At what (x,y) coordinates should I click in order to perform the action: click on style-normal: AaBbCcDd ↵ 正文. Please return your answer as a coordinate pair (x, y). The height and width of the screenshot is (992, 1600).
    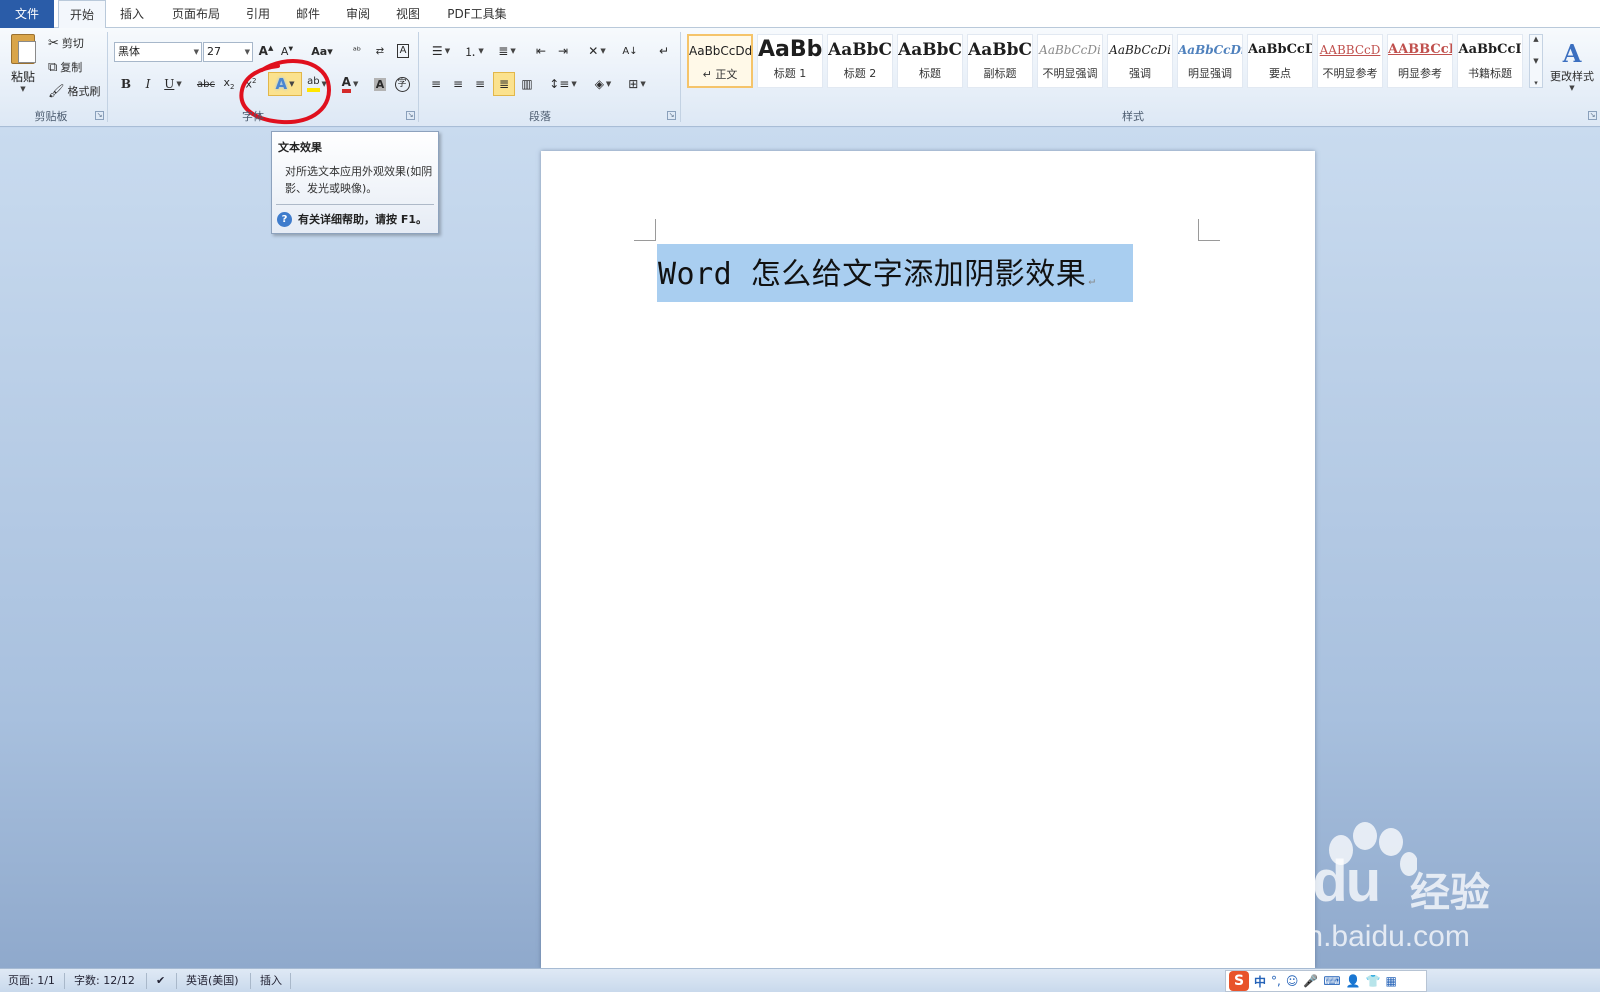
    Looking at the image, I should click on (720, 61).